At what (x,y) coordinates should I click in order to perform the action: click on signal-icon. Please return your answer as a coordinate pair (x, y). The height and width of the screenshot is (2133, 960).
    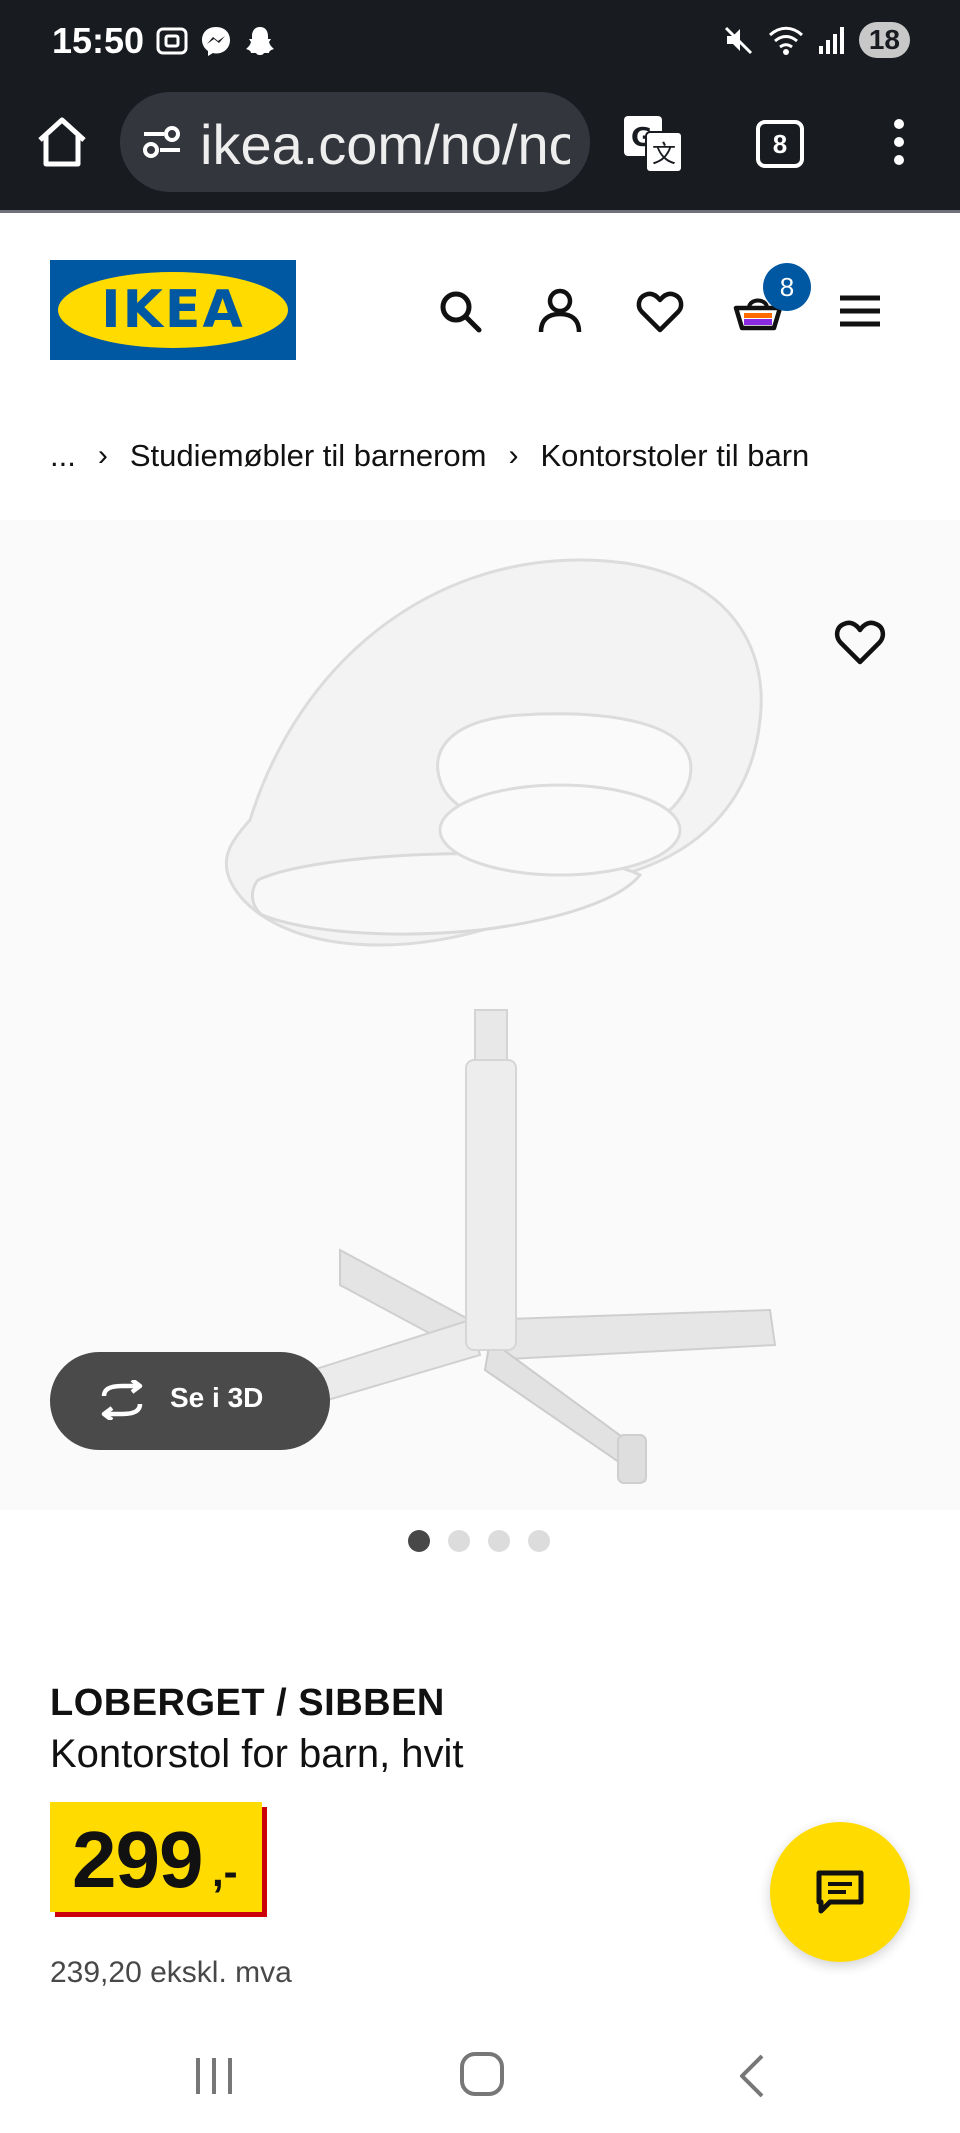
    Looking at the image, I should click on (831, 40).